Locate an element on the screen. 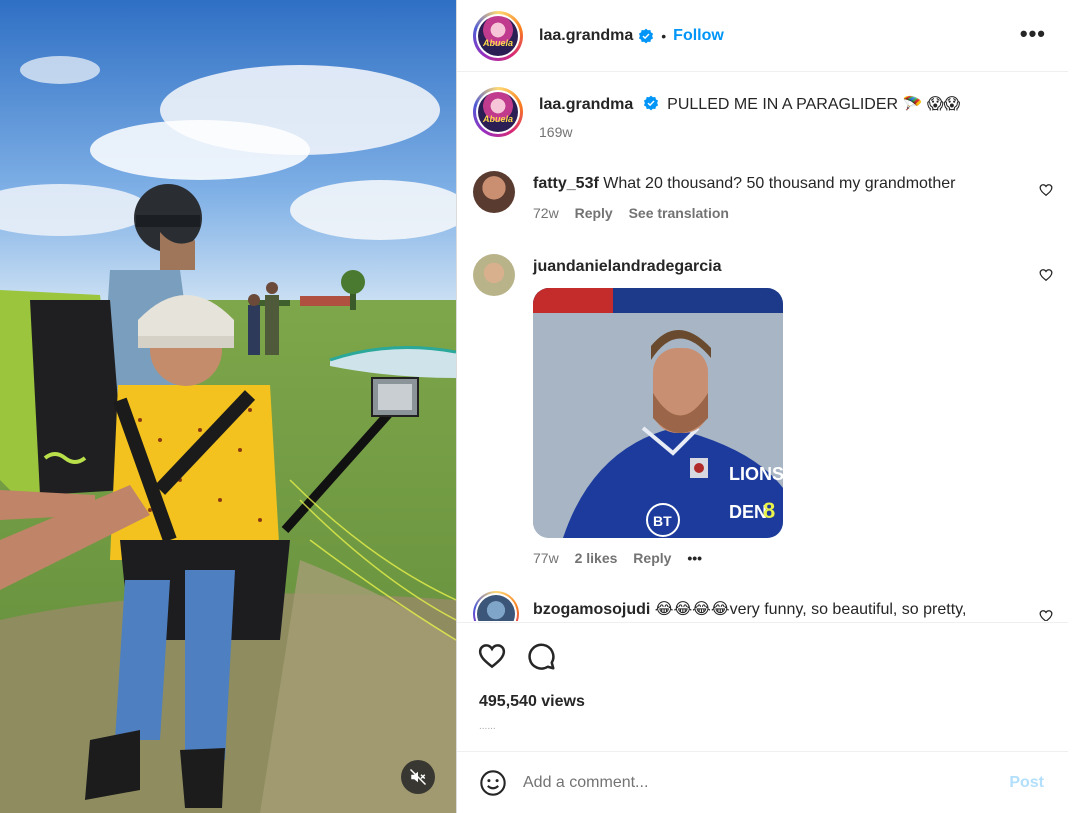 The height and width of the screenshot is (813, 1085). emoji-icon is located at coordinates (493, 783).